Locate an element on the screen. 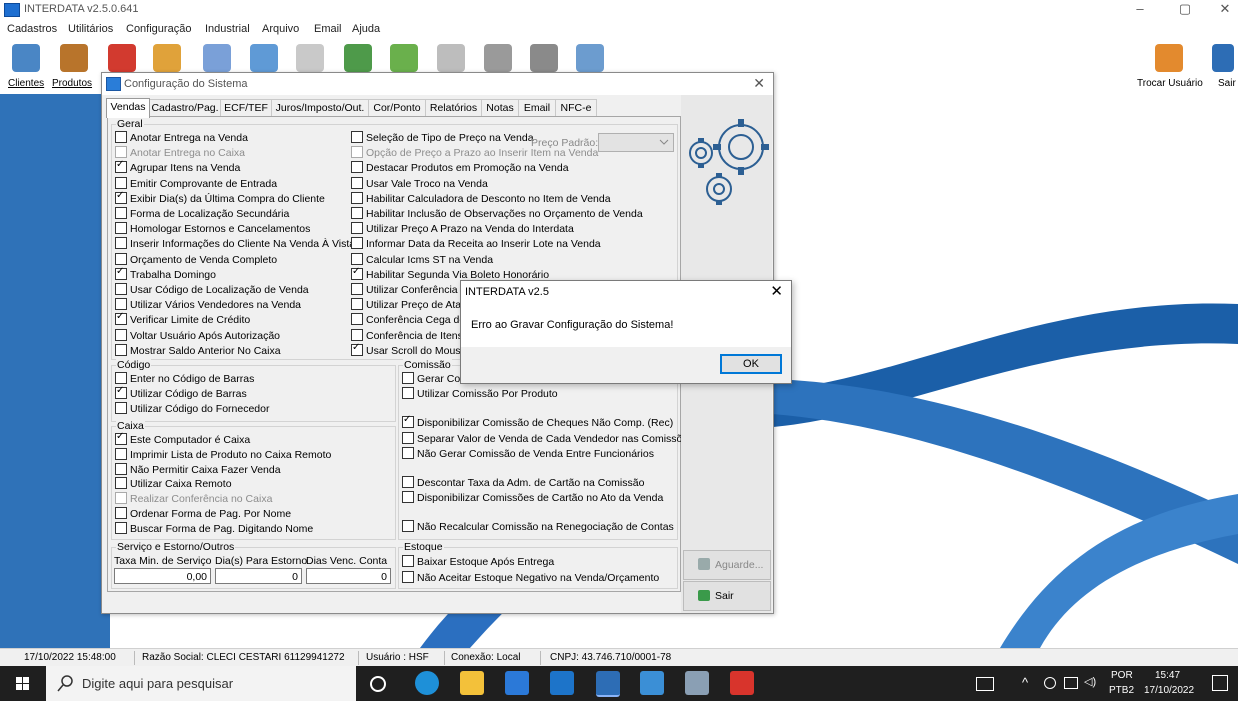 The width and height of the screenshot is (1238, 704). checkbox-baixar-estoque-apos-entrega: Baixar Estoque Após Entrega is located at coordinates (478, 562).